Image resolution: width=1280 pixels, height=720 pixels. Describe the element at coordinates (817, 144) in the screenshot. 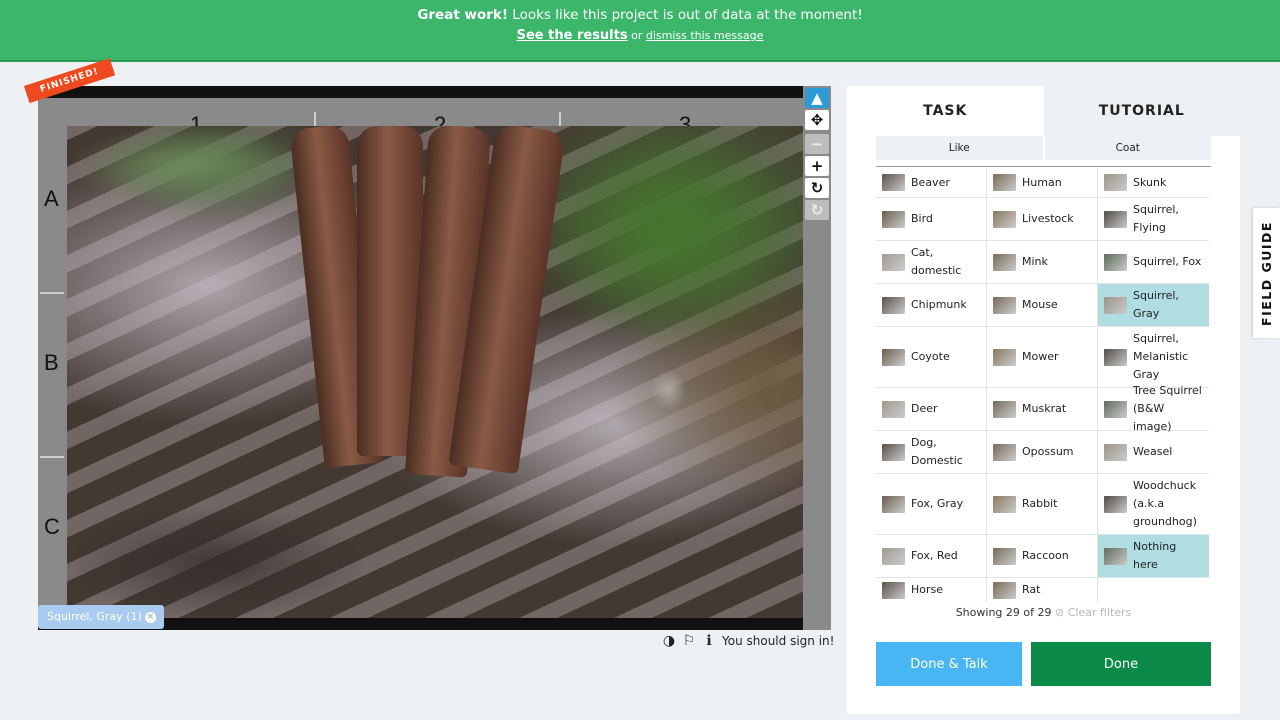

I see `zoom-out-icon: −` at that location.